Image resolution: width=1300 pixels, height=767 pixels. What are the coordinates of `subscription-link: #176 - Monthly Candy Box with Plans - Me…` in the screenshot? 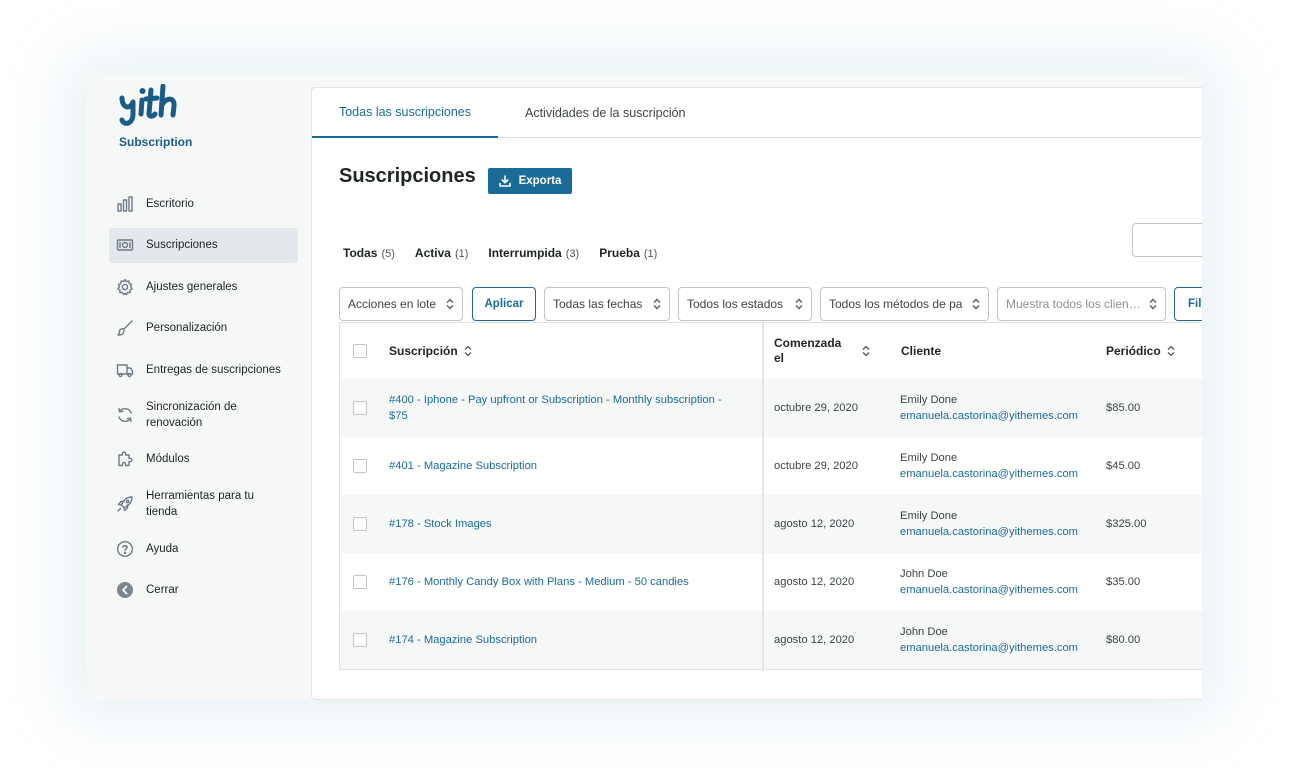 It's located at (539, 582).